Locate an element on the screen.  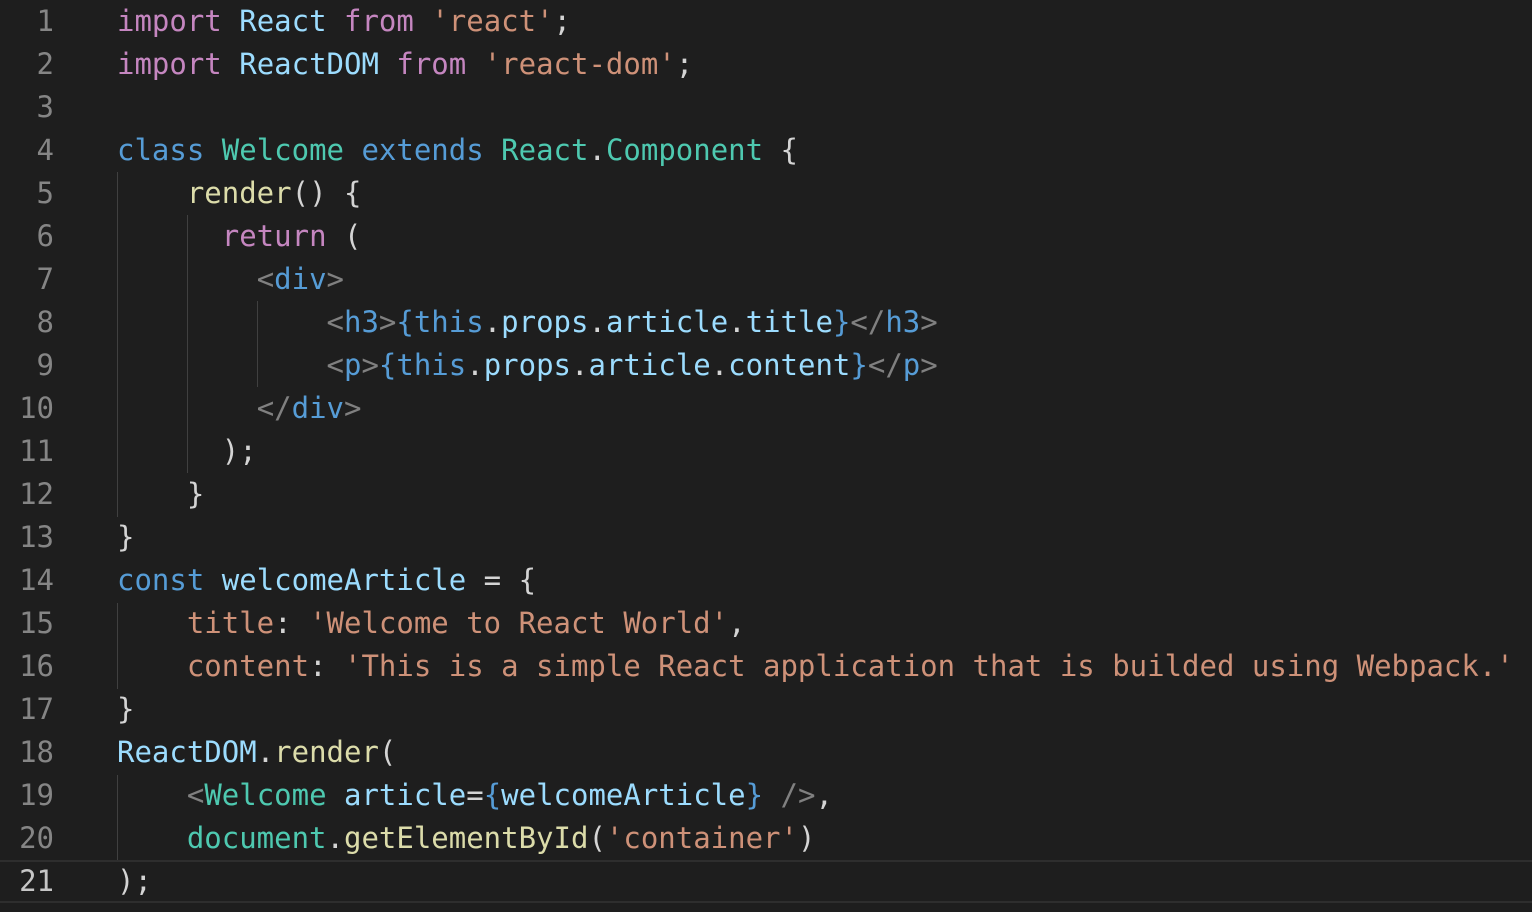
code-token: title is located at coordinates (230, 623).